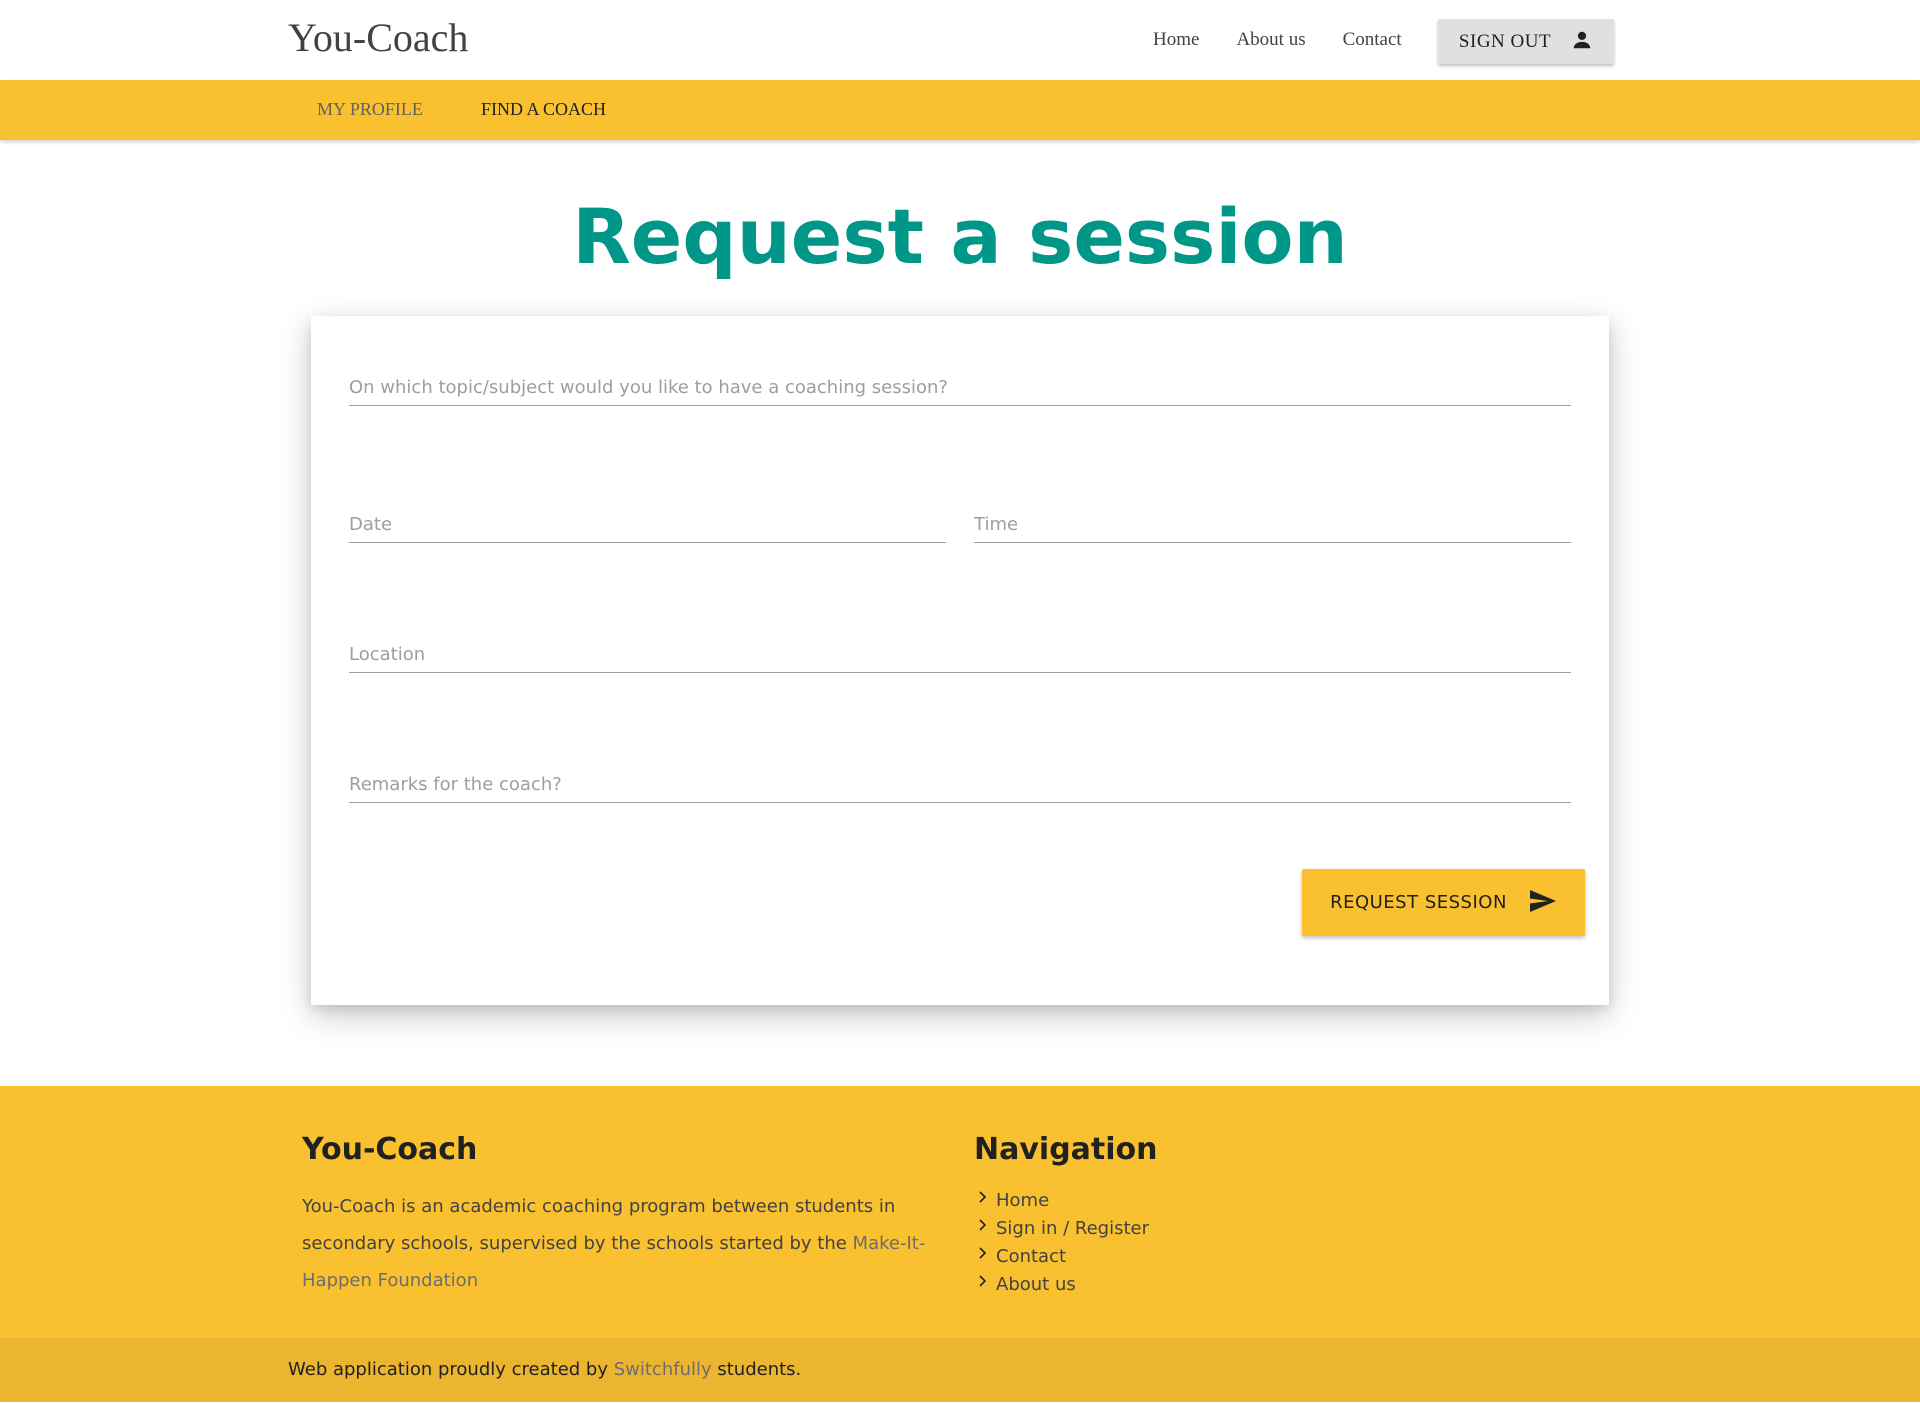 The height and width of the screenshot is (1403, 1920). I want to click on footer-link-contact: Contact, so click(1031, 1256).